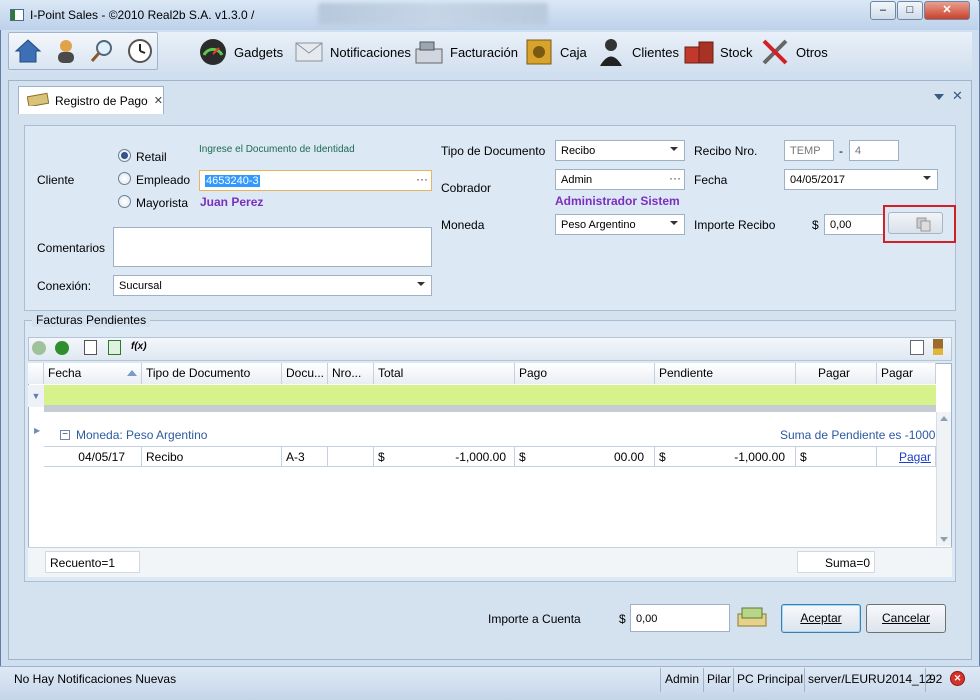 This screenshot has height=700, width=980. What do you see at coordinates (620, 179) in the screenshot?
I see `cobrador-input: Admin` at bounding box center [620, 179].